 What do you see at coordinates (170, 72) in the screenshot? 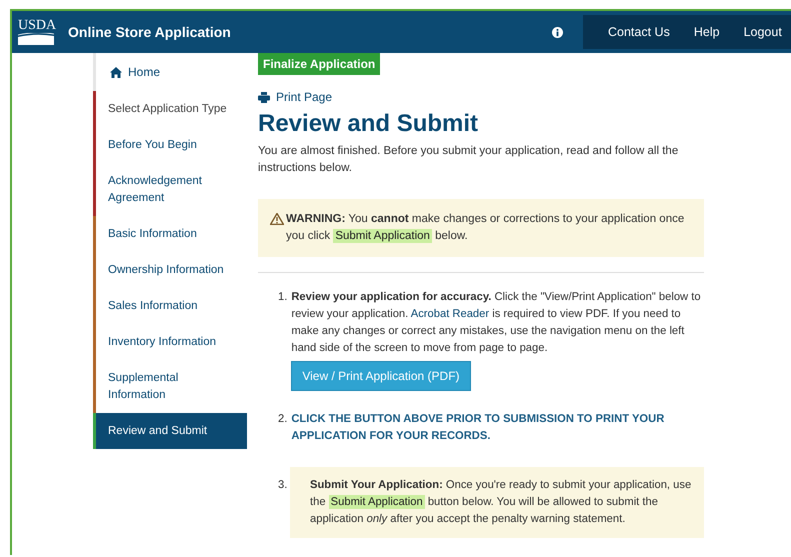
I see `home-link: Home` at bounding box center [170, 72].